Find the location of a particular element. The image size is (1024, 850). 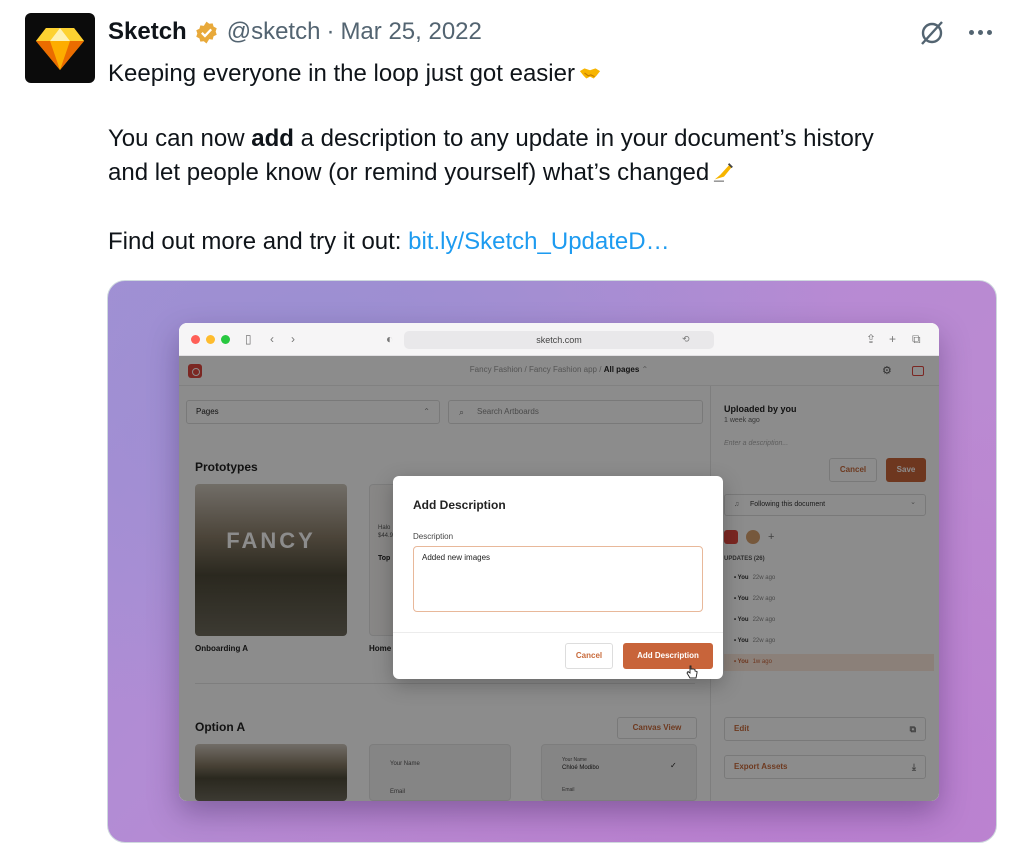

pointer-hand-icon is located at coordinates (692, 672).